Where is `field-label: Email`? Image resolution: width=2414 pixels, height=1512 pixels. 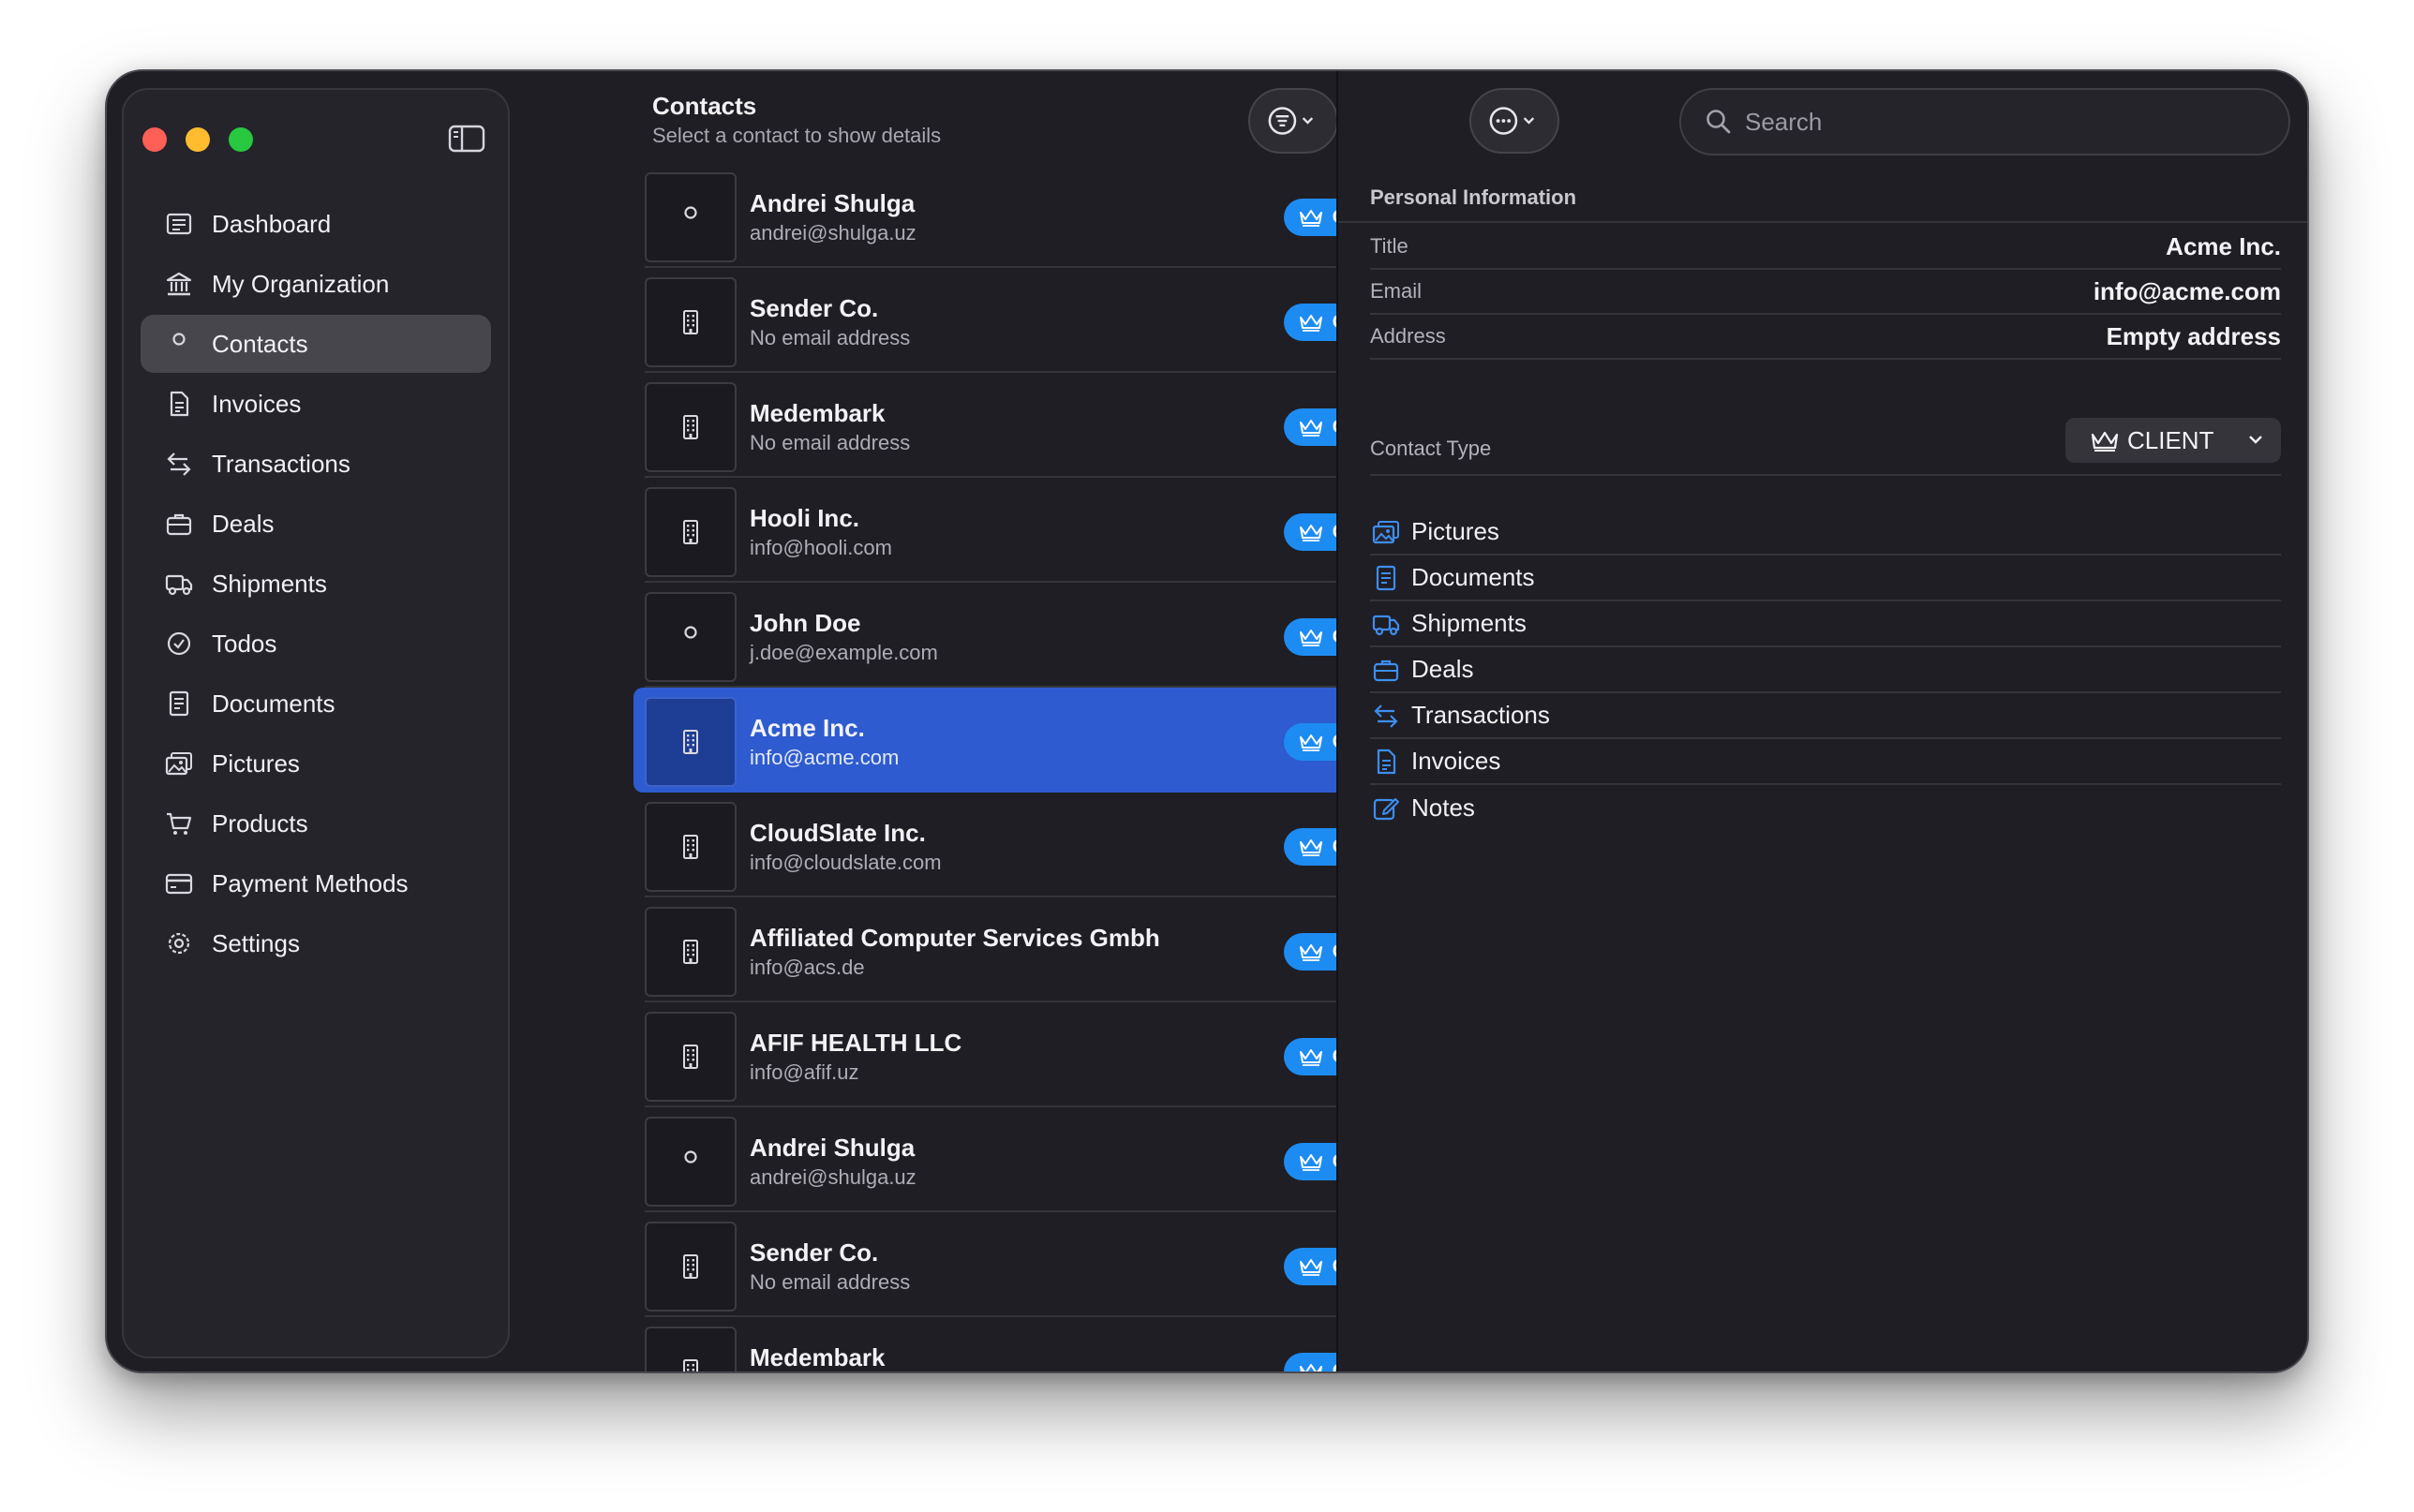
field-label: Email is located at coordinates (1396, 291).